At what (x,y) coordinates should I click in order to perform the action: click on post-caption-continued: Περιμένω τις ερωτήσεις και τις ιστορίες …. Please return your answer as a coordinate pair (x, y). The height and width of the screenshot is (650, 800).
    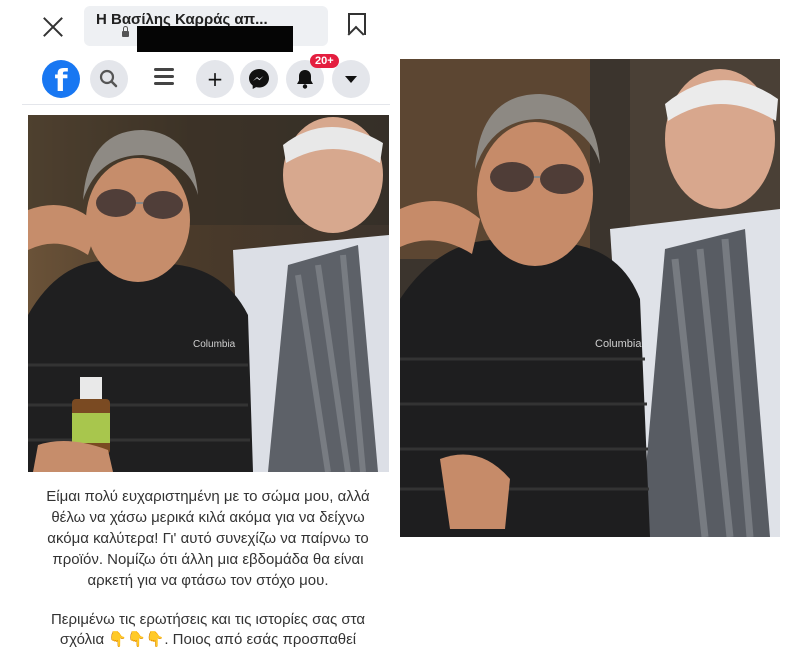
    Looking at the image, I should click on (208, 629).